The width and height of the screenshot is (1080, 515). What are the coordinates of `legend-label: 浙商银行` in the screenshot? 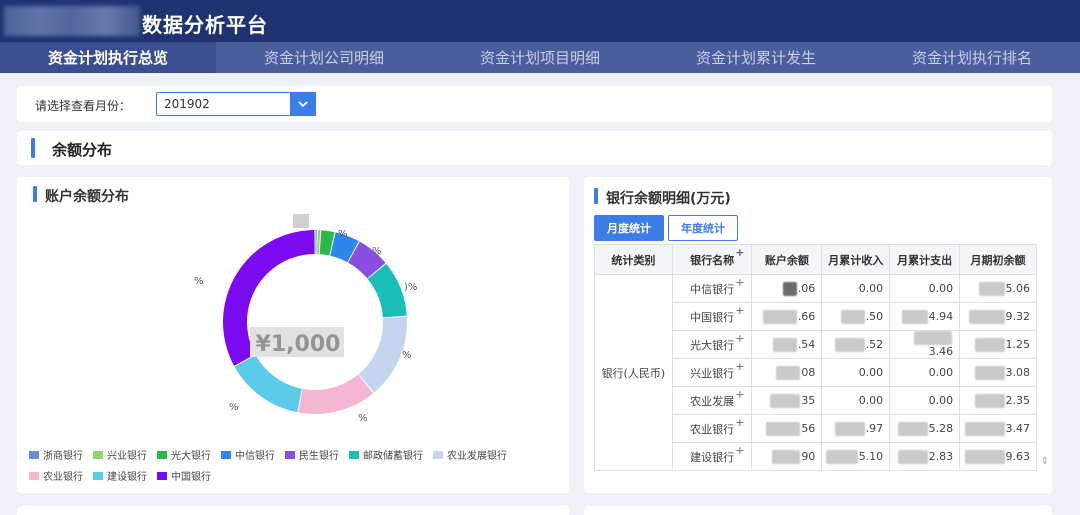 It's located at (63, 456).